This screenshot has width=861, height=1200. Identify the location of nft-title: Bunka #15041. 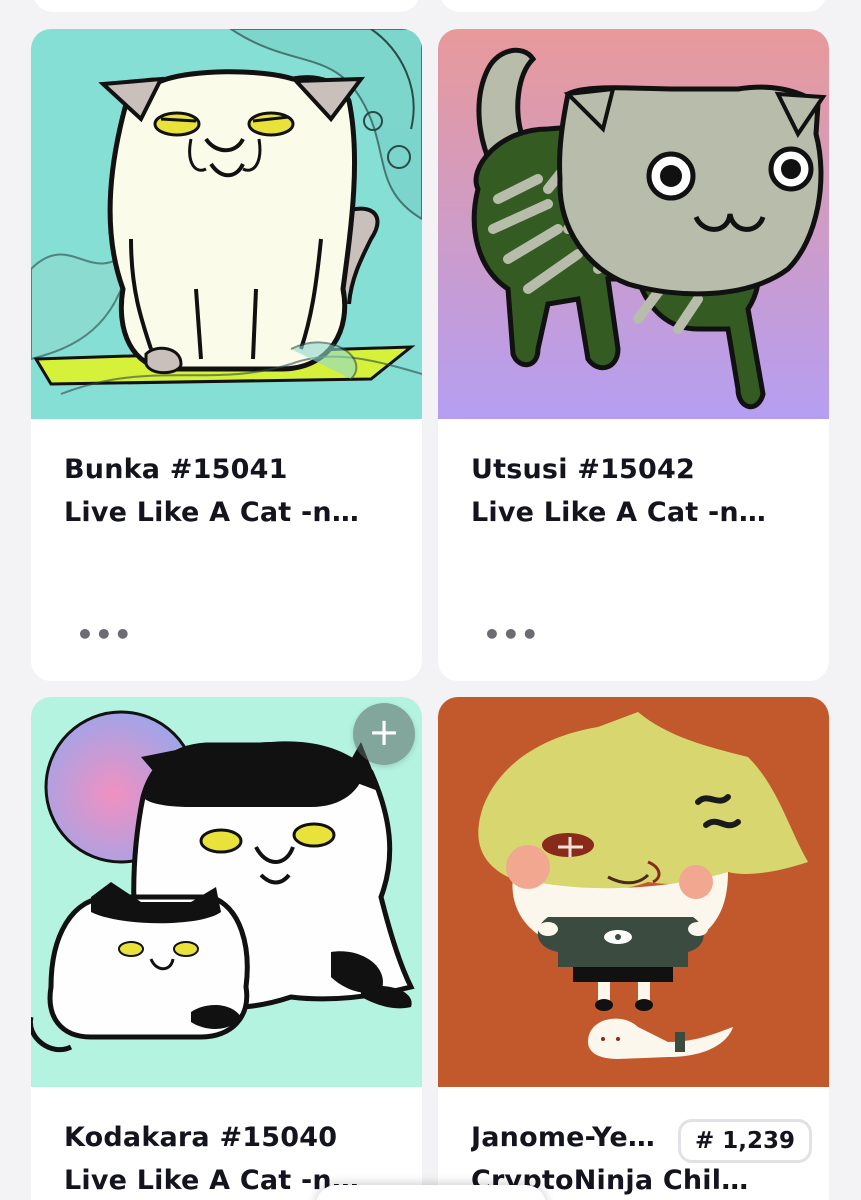
(176, 469).